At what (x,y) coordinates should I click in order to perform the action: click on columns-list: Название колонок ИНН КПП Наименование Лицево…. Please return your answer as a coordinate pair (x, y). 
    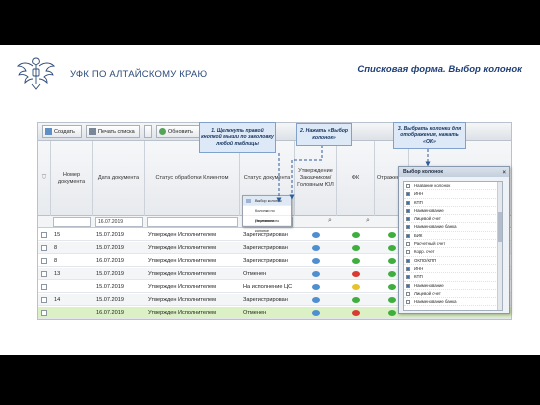
    Looking at the image, I should click on (453, 246).